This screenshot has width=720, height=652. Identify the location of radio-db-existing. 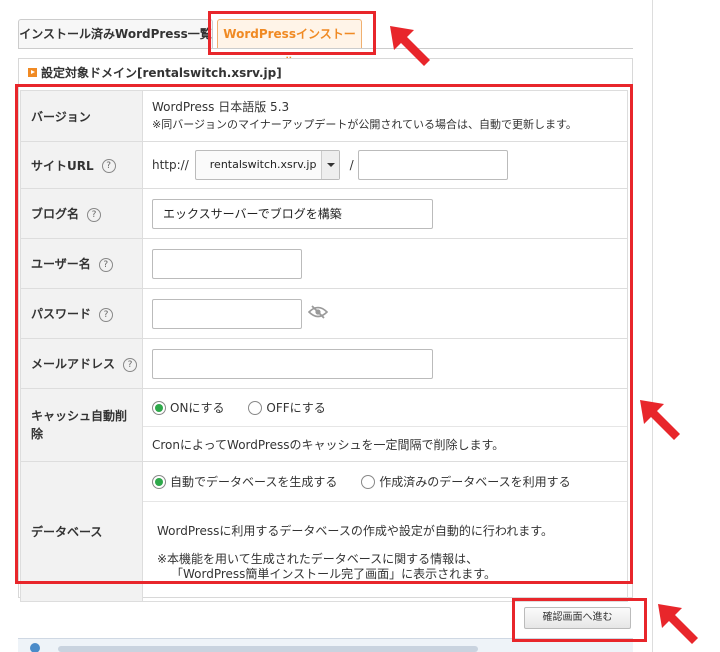
(368, 481).